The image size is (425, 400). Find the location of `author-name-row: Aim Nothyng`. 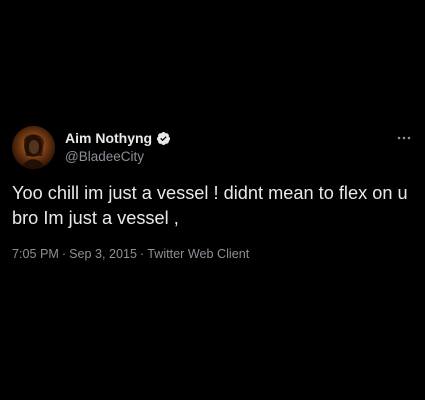

author-name-row: Aim Nothyng is located at coordinates (118, 138).